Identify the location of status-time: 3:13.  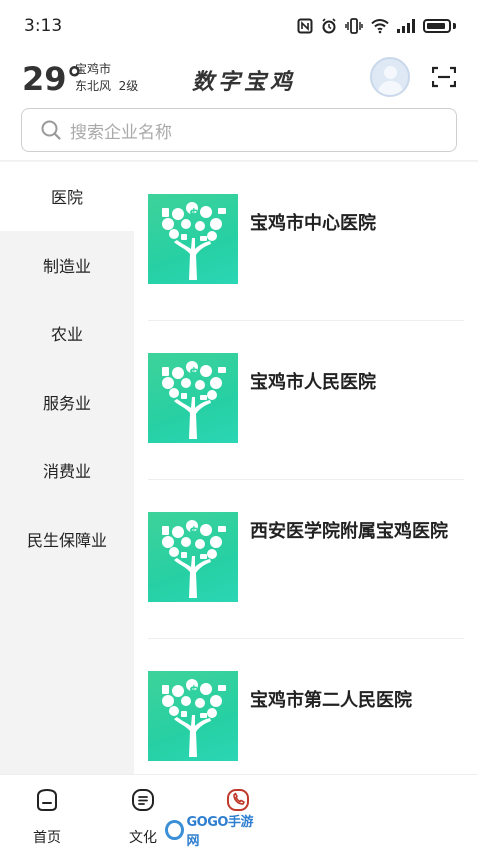
(43, 26).